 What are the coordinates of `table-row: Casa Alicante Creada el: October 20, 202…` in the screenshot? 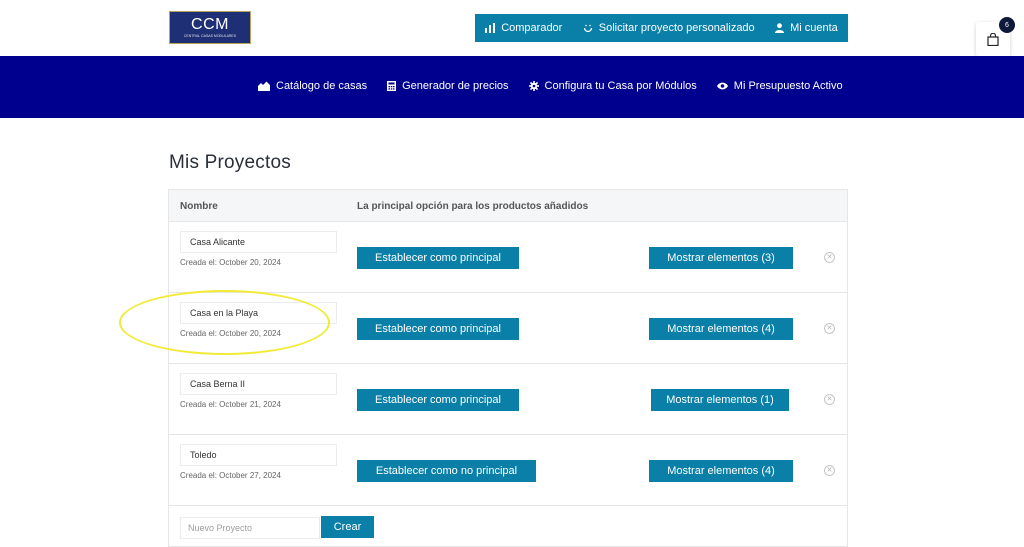 It's located at (508, 257).